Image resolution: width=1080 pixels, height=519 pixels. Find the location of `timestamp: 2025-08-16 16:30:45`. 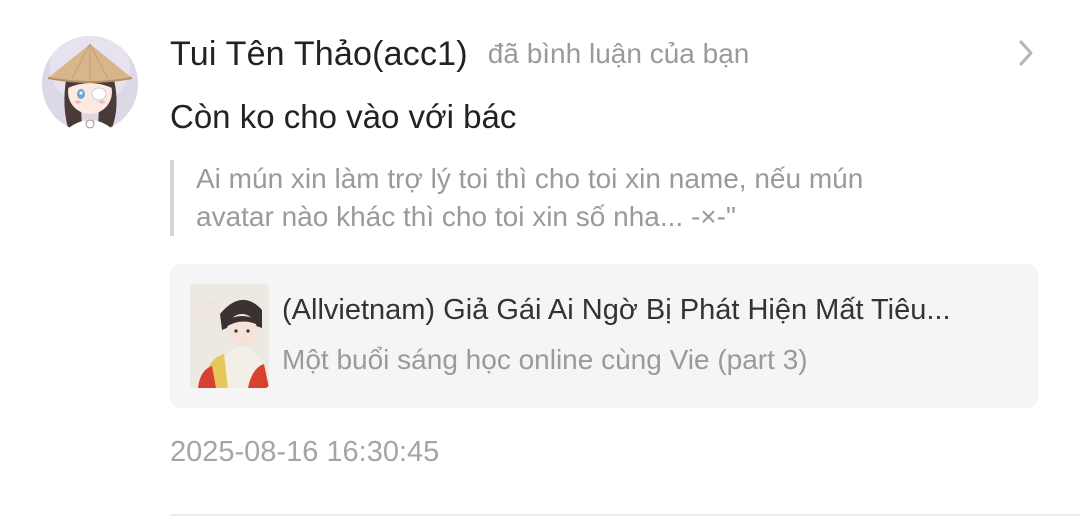

timestamp: 2025-08-16 16:30:45 is located at coordinates (305, 452).